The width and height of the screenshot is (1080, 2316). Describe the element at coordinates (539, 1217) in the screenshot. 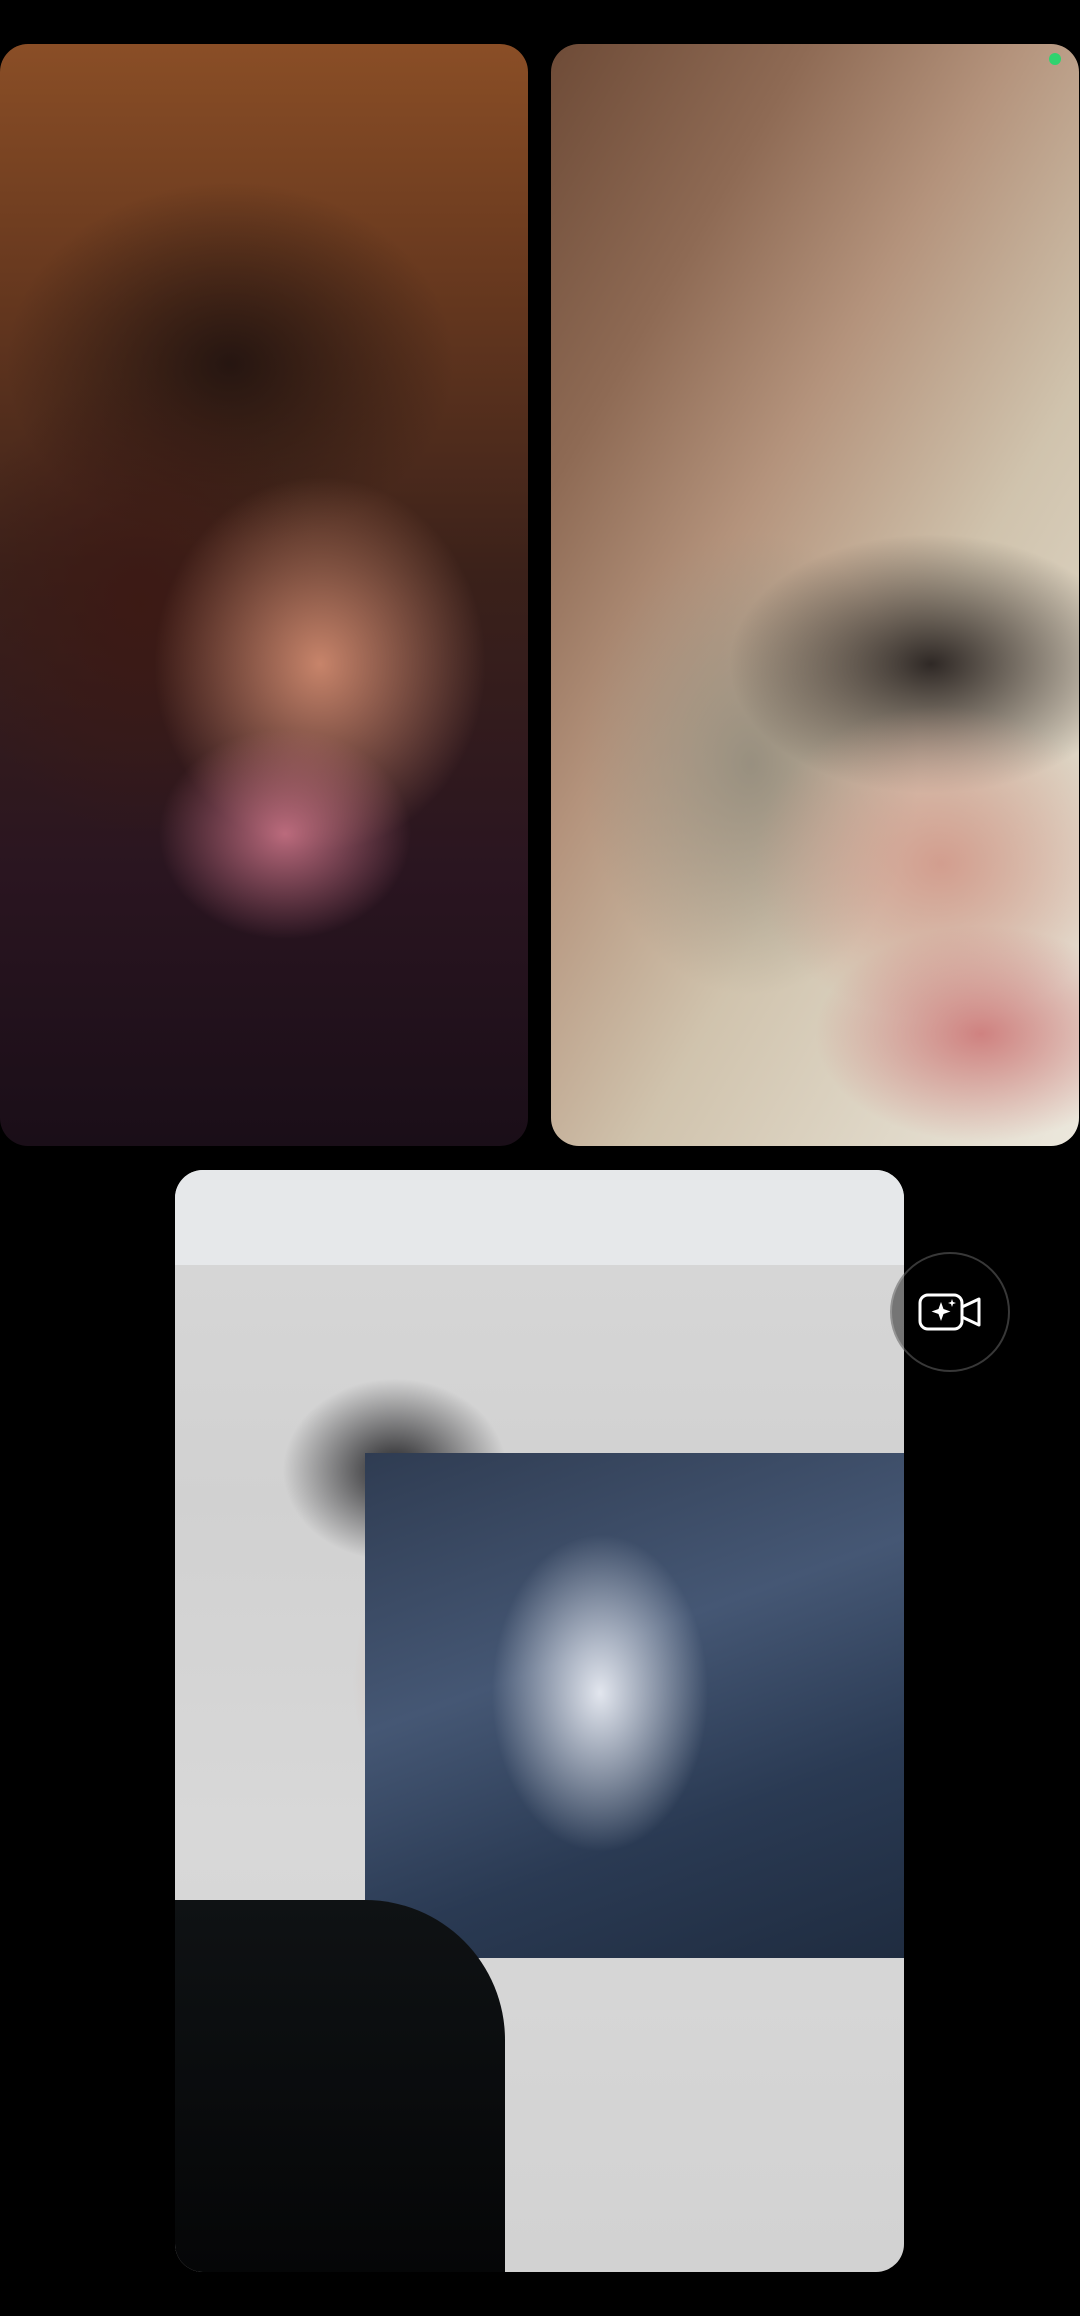

I see `background-ceiling` at that location.